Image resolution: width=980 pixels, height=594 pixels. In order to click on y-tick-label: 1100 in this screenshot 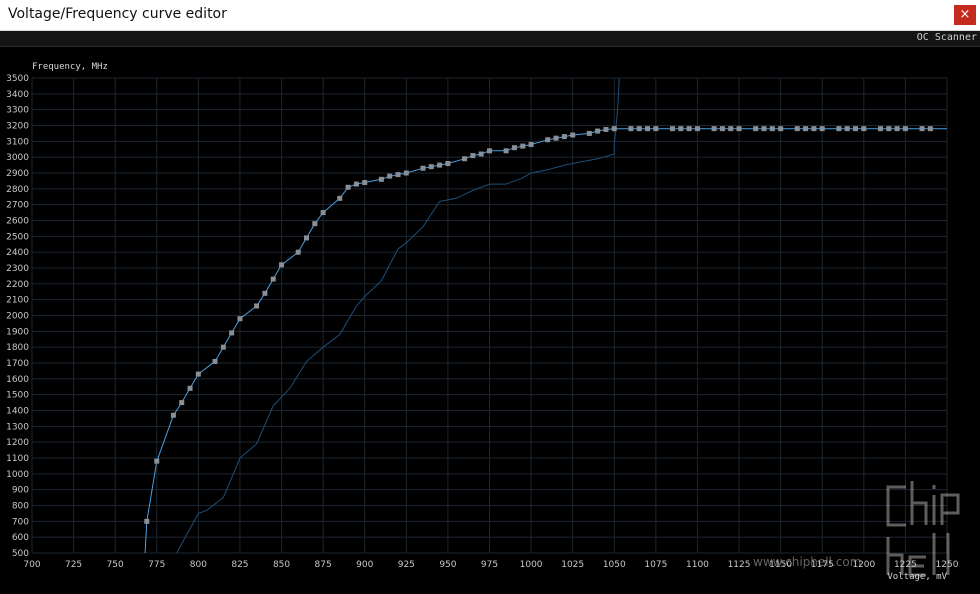, I will do `click(17, 459)`.